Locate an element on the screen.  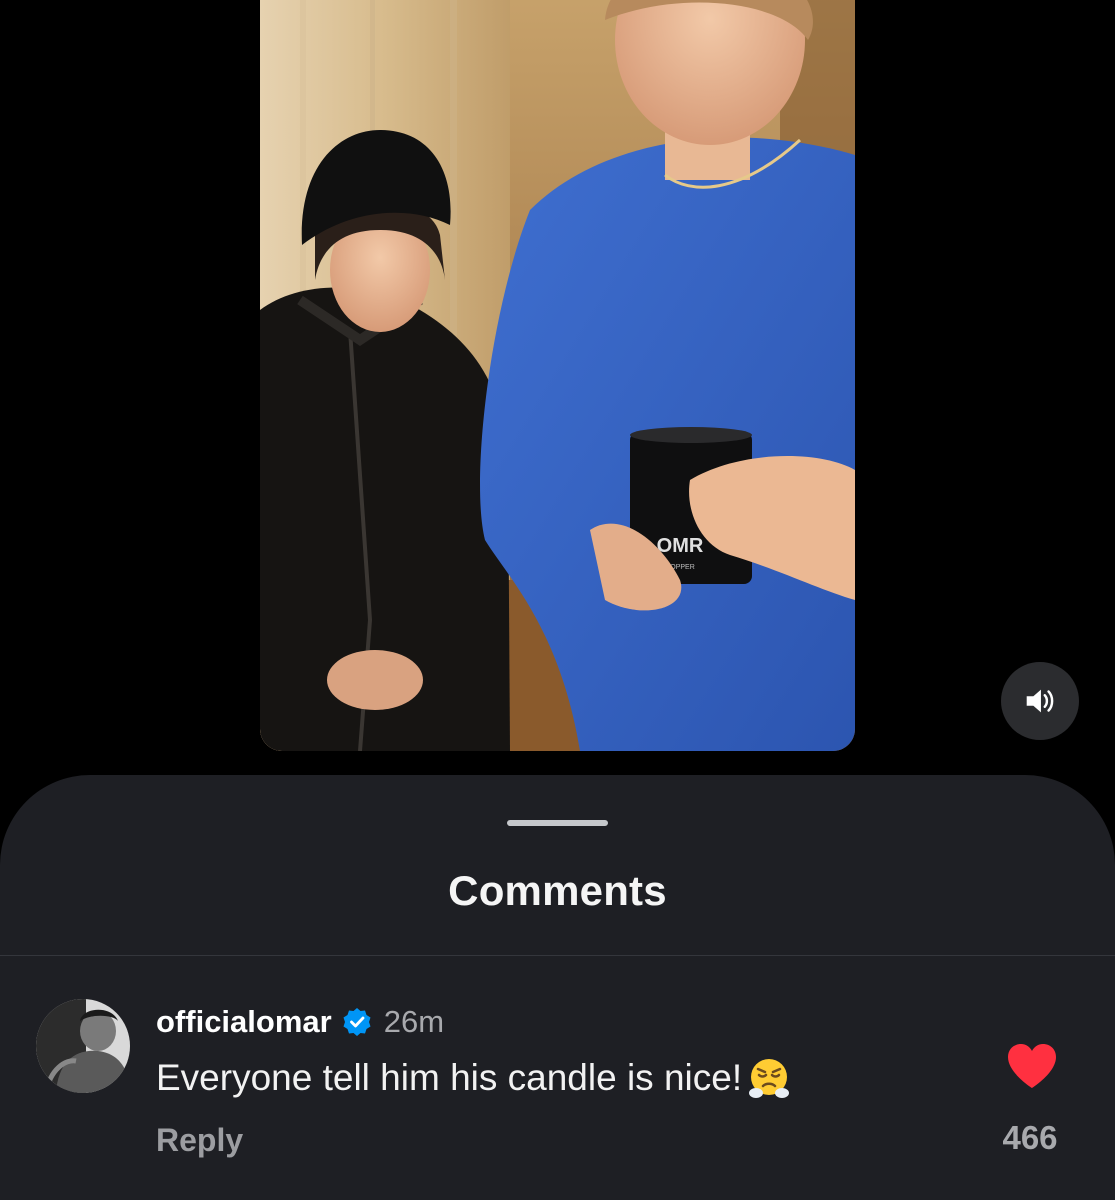
comment-body: Everyone tell him his candle is nice! is located at coordinates (474, 1078).